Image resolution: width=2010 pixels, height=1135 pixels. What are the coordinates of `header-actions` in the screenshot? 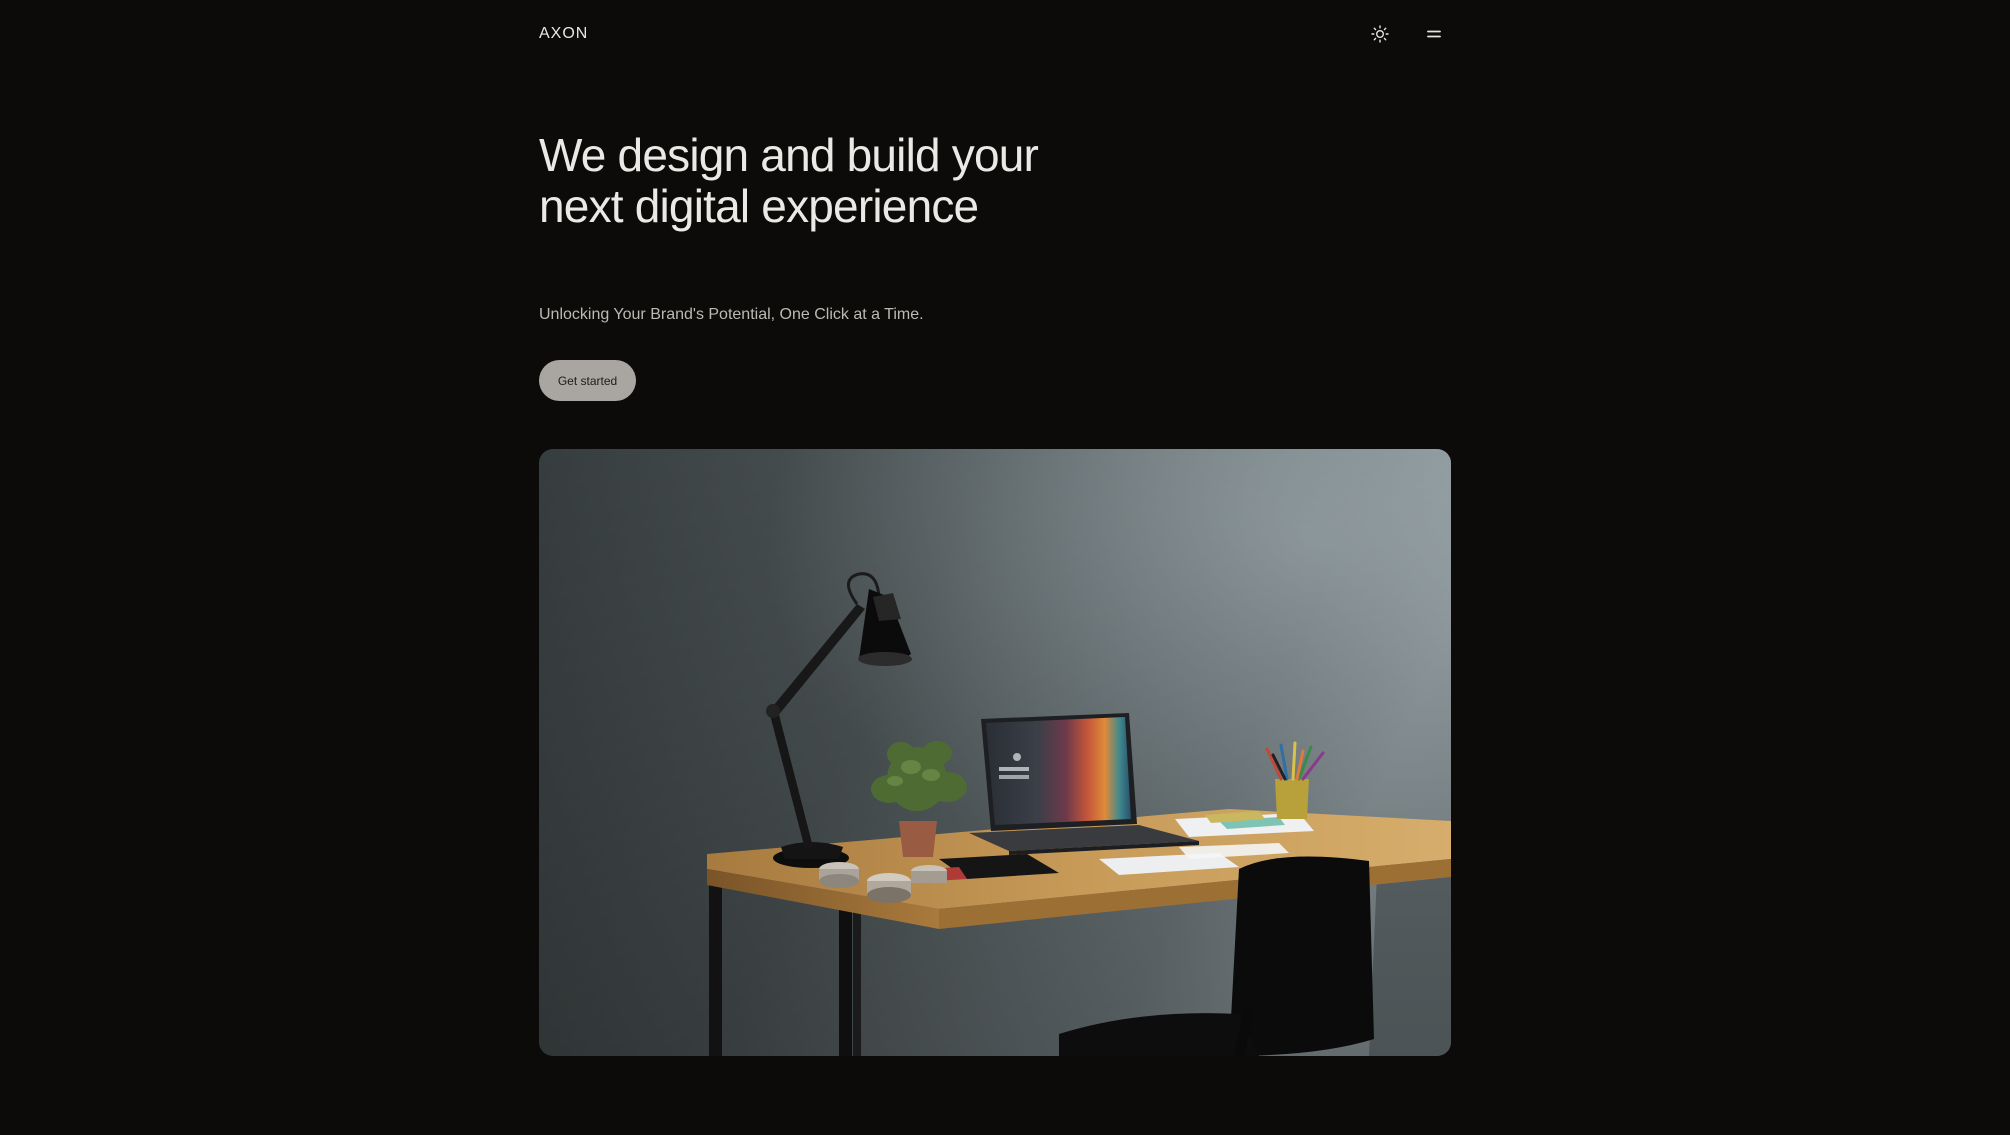 It's located at (1407, 34).